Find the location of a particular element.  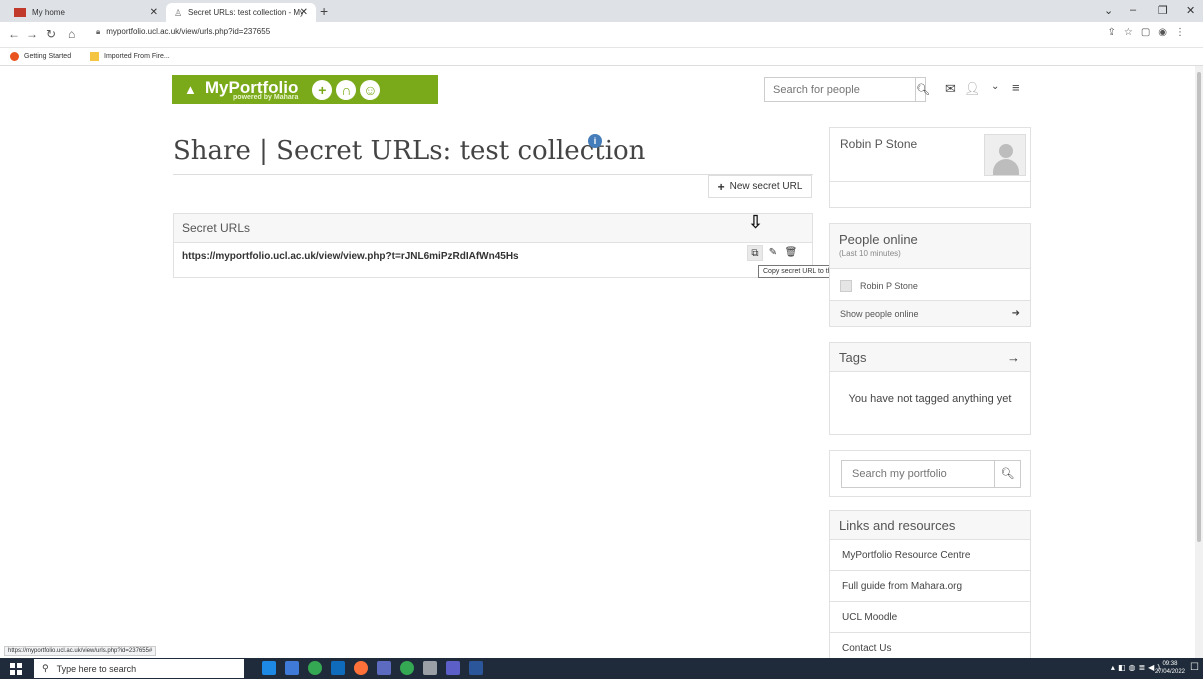

profile-divider is located at coordinates (930, 181).